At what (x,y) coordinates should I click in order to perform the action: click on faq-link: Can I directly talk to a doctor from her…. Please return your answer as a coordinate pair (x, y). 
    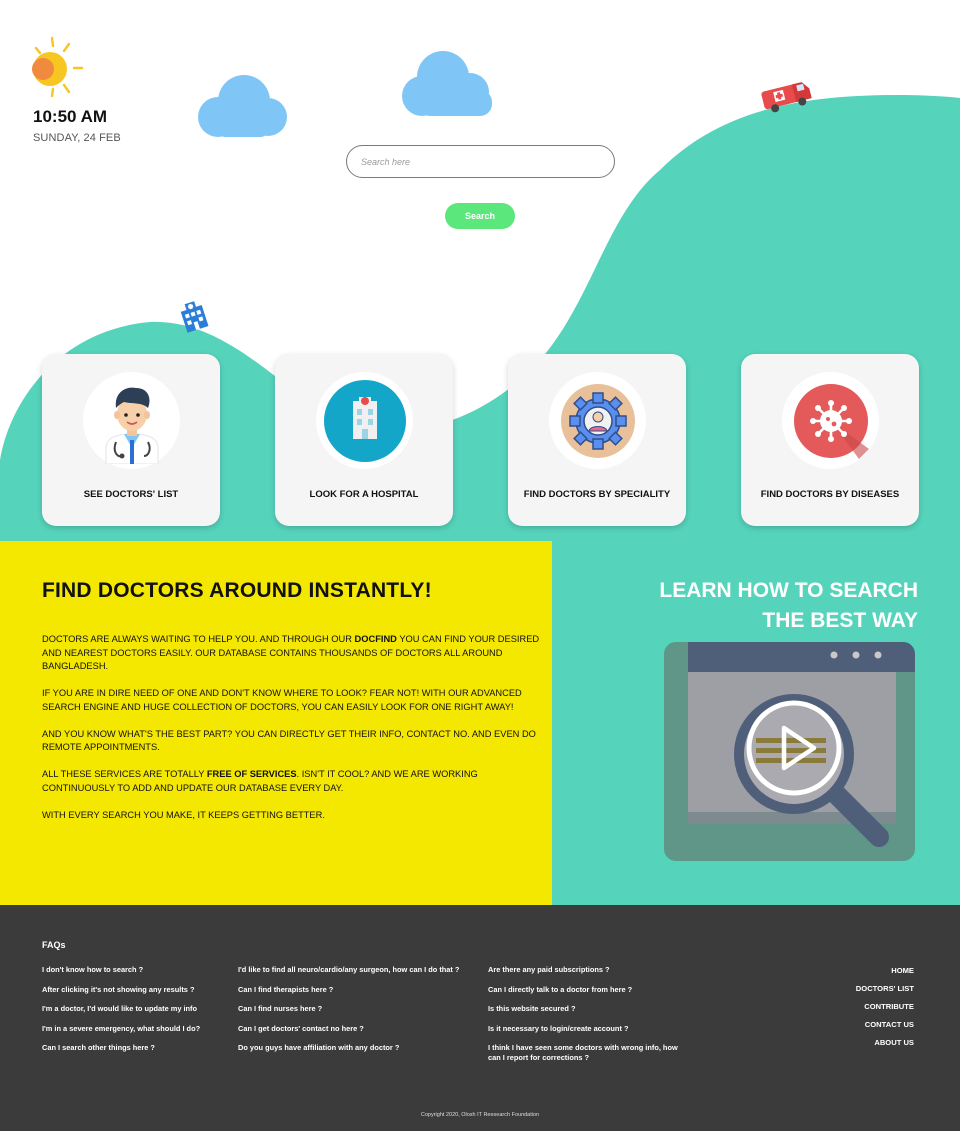
    Looking at the image, I should click on (583, 990).